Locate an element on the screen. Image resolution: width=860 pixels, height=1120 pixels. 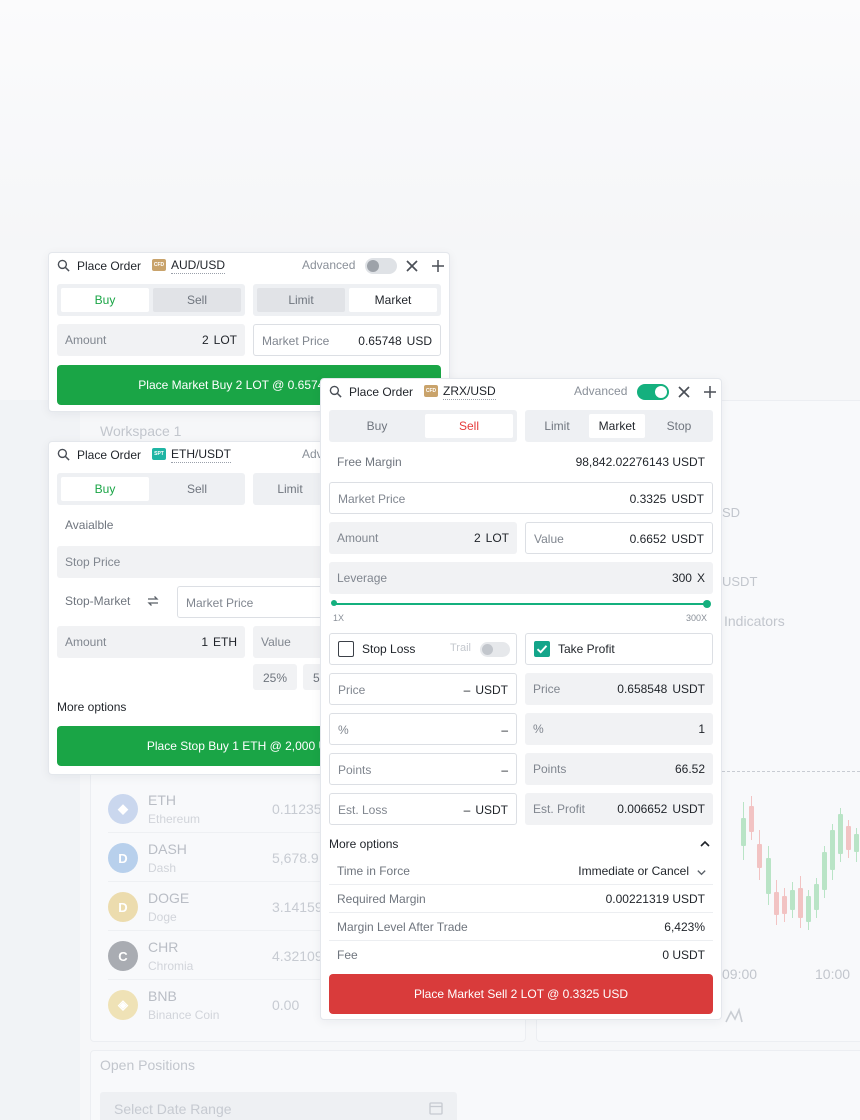
est-profit-field: Est. Profit 0.006652 USDT is located at coordinates (619, 809).